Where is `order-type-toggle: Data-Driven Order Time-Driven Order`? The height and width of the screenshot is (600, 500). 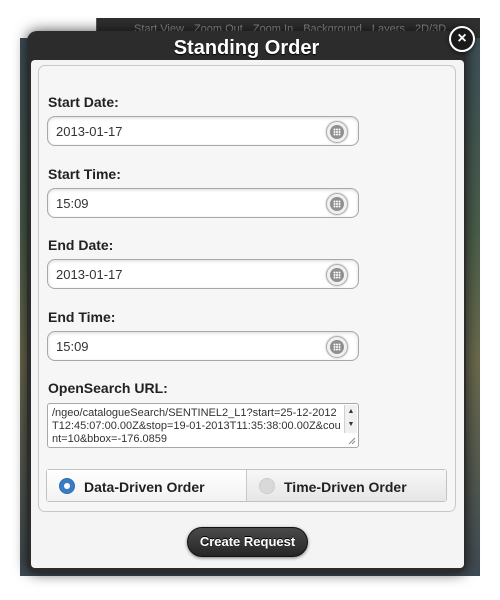
order-type-toggle: Data-Driven Order Time-Driven Order is located at coordinates (246, 485).